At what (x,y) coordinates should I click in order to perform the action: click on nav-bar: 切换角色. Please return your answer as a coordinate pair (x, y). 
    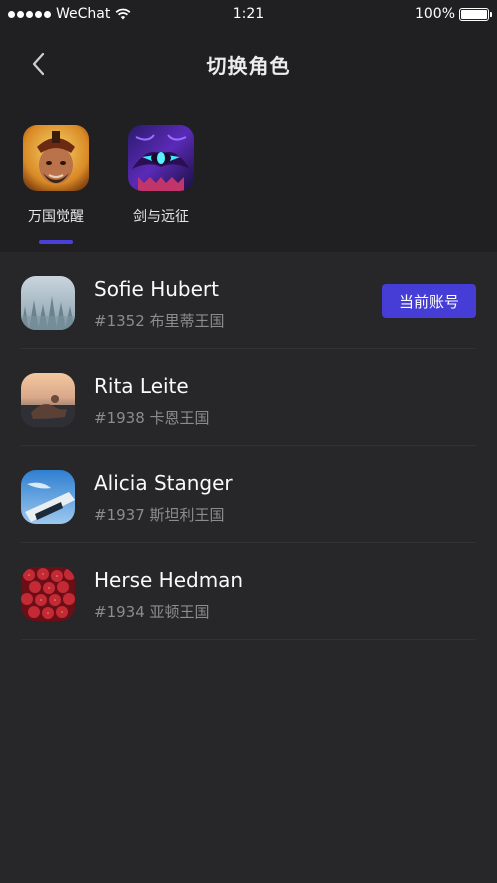
    Looking at the image, I should click on (248, 63).